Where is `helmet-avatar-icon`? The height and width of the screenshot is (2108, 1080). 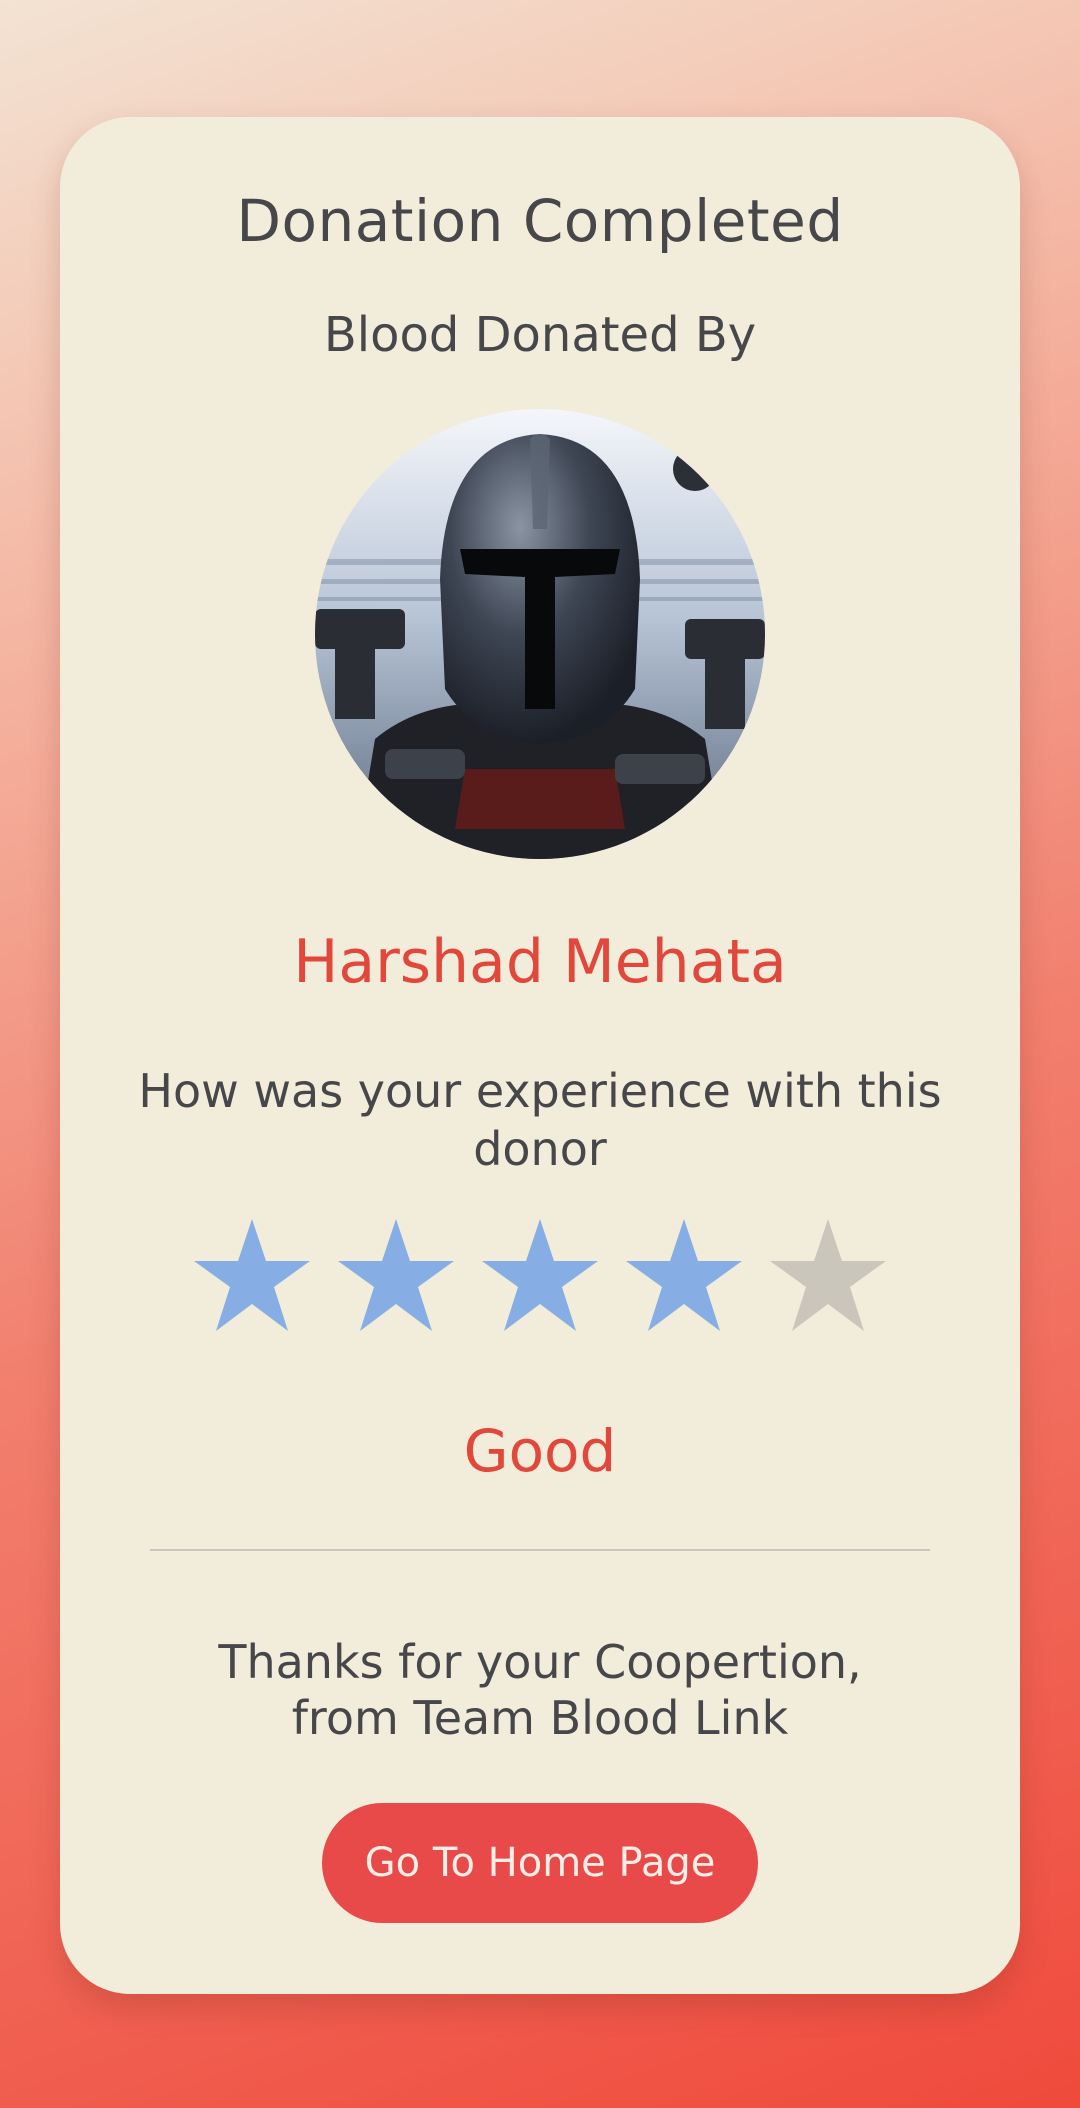
helmet-avatar-icon is located at coordinates (540, 634).